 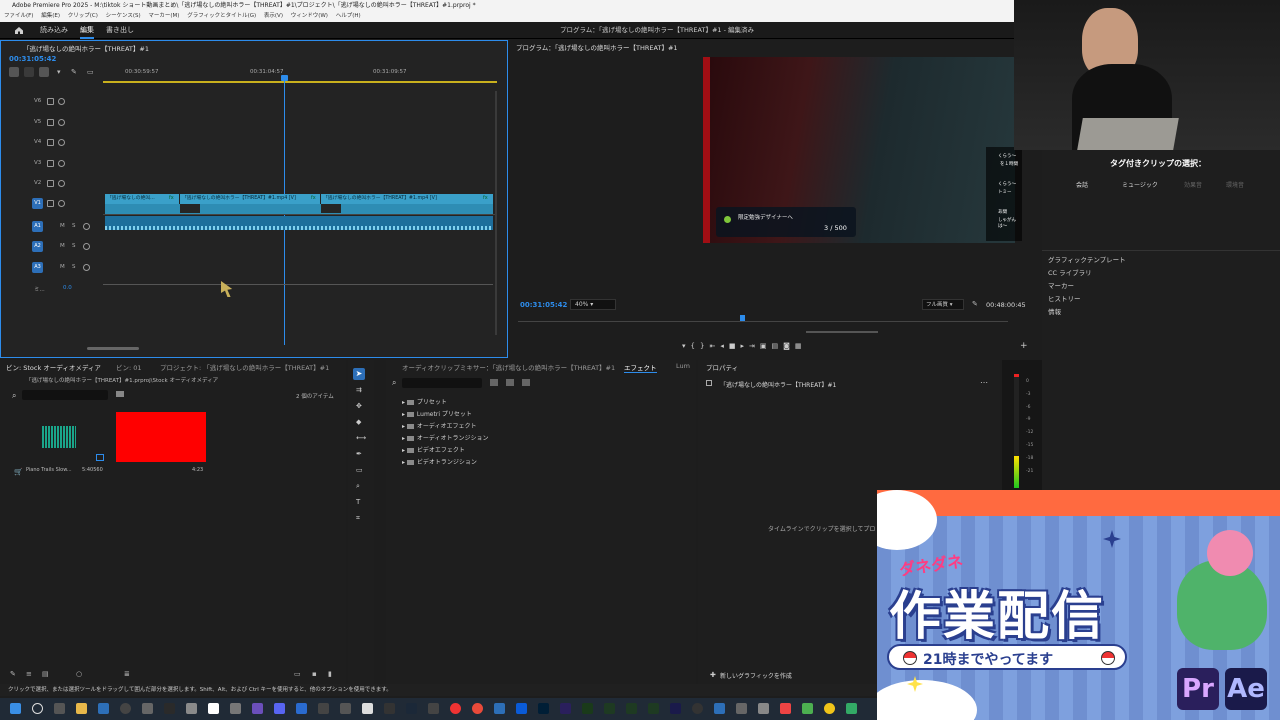 I want to click on bin-tab-01: ビン: 01, so click(x=129, y=367).